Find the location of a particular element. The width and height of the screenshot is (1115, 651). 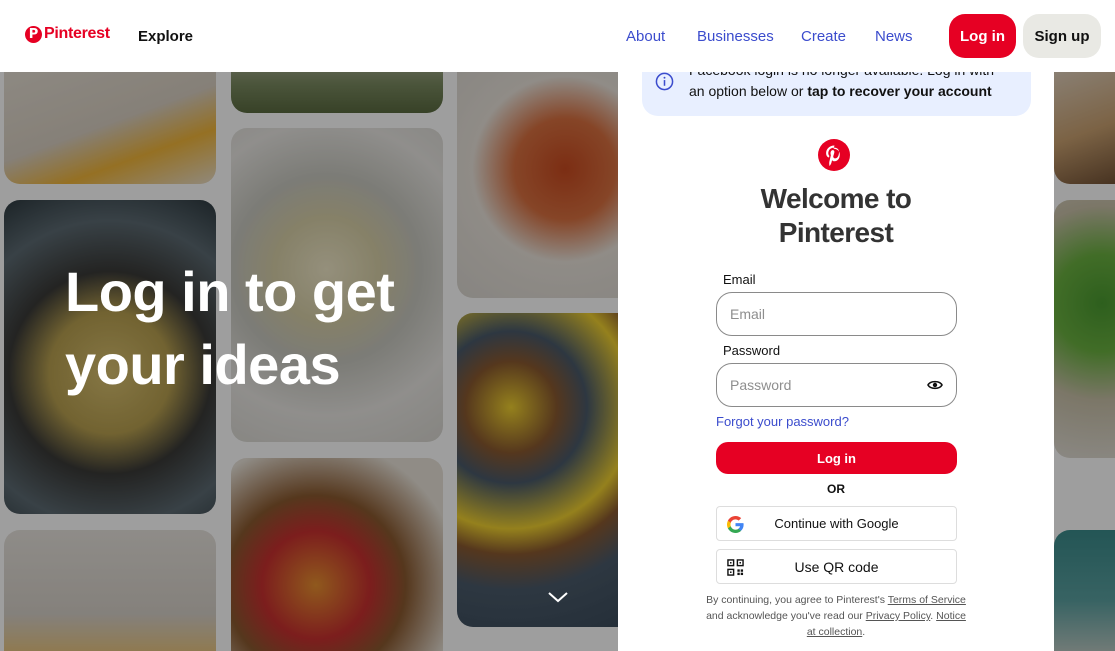

welcome-title-line2: Pinterest is located at coordinates (836, 232).